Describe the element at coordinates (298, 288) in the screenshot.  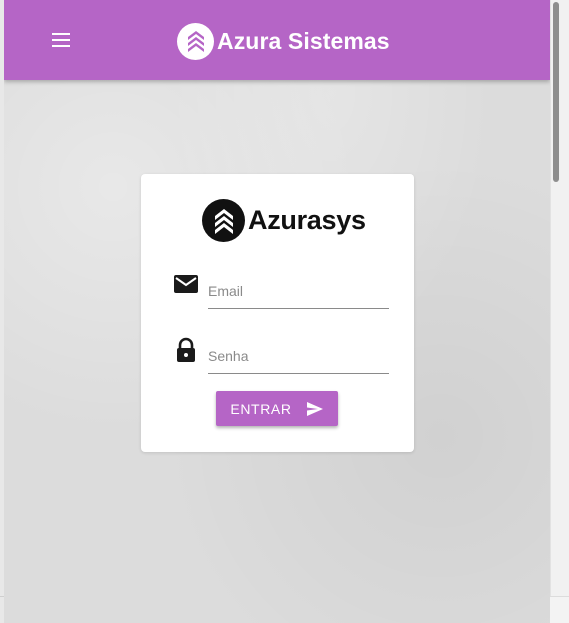
I see `email-field` at that location.